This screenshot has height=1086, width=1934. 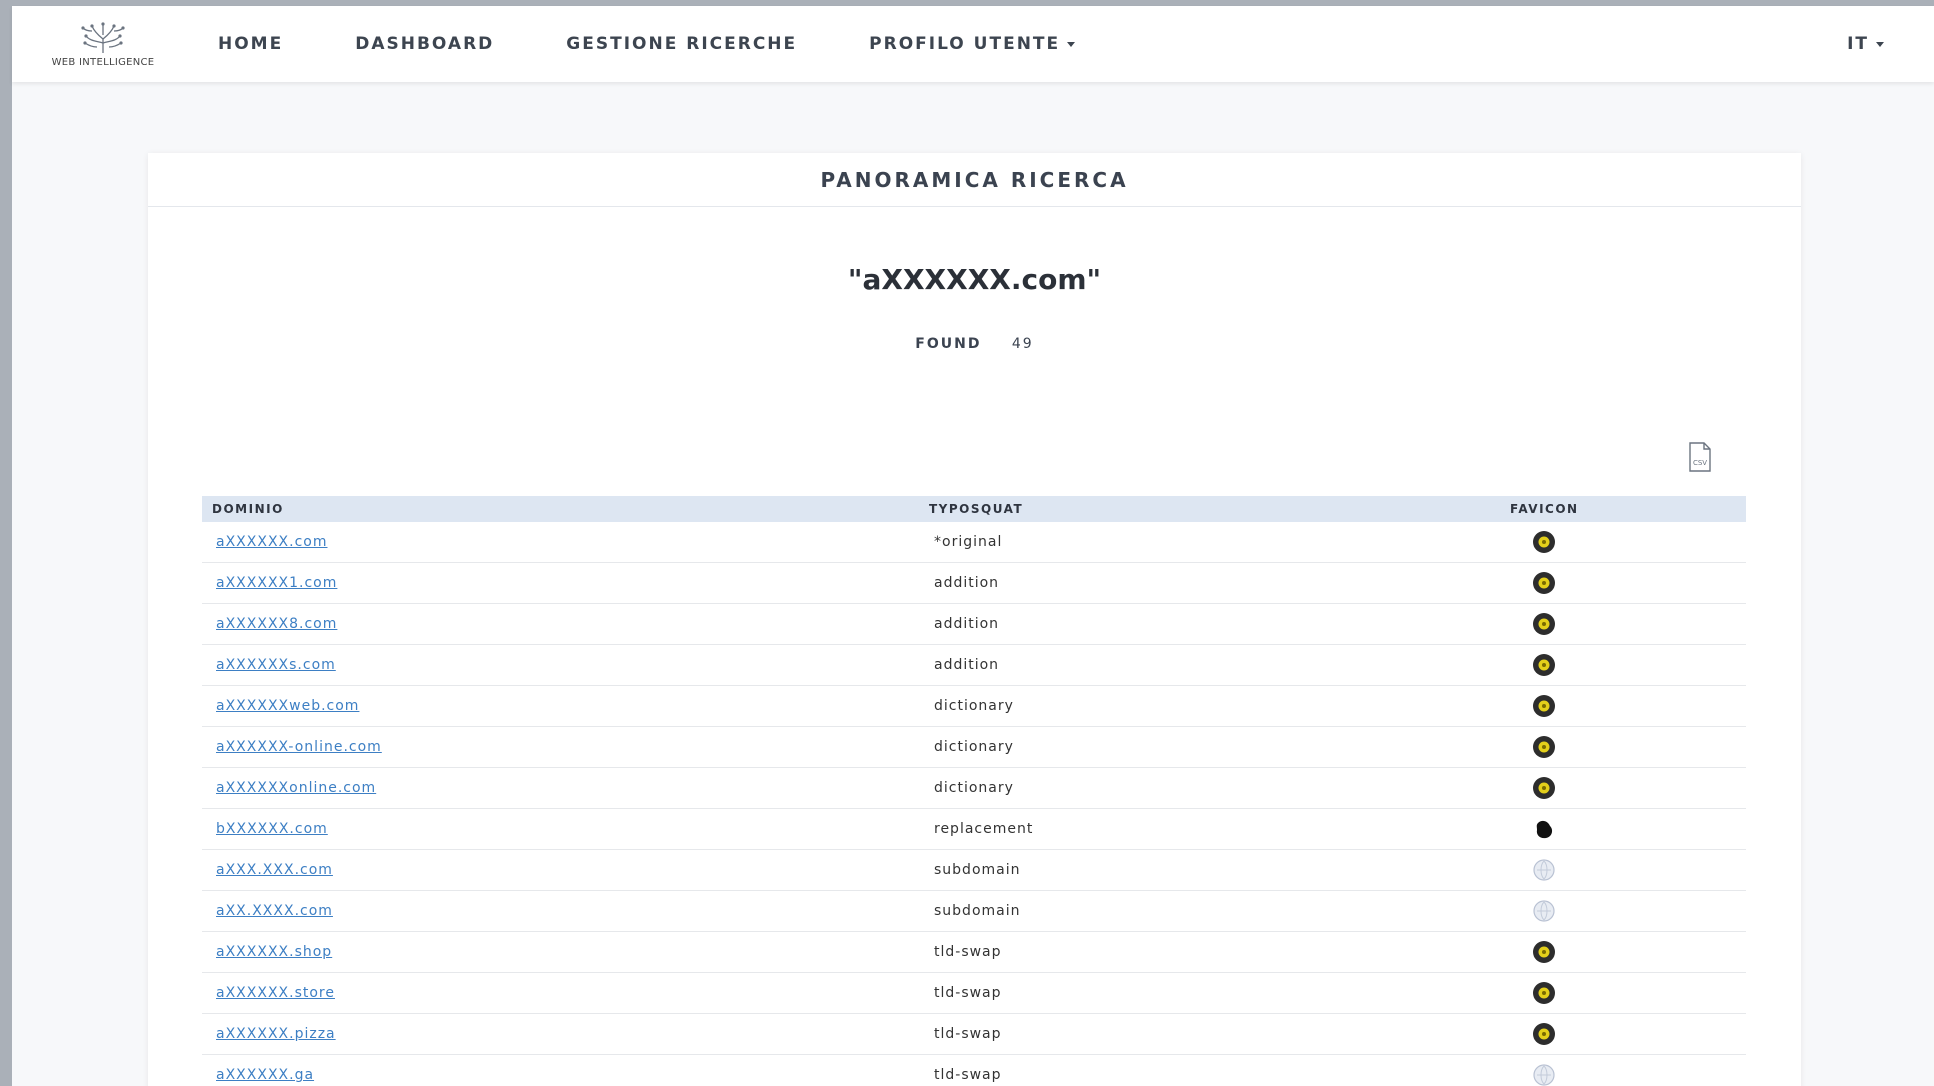 What do you see at coordinates (265, 1075) in the screenshot?
I see `domain-link: aXXXXXX.ga` at bounding box center [265, 1075].